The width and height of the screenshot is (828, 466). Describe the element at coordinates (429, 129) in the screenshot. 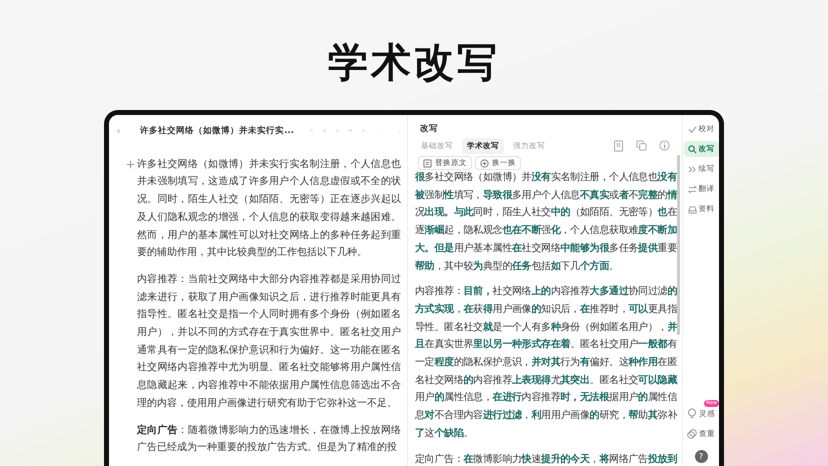

I see `panel-title: 改写` at that location.